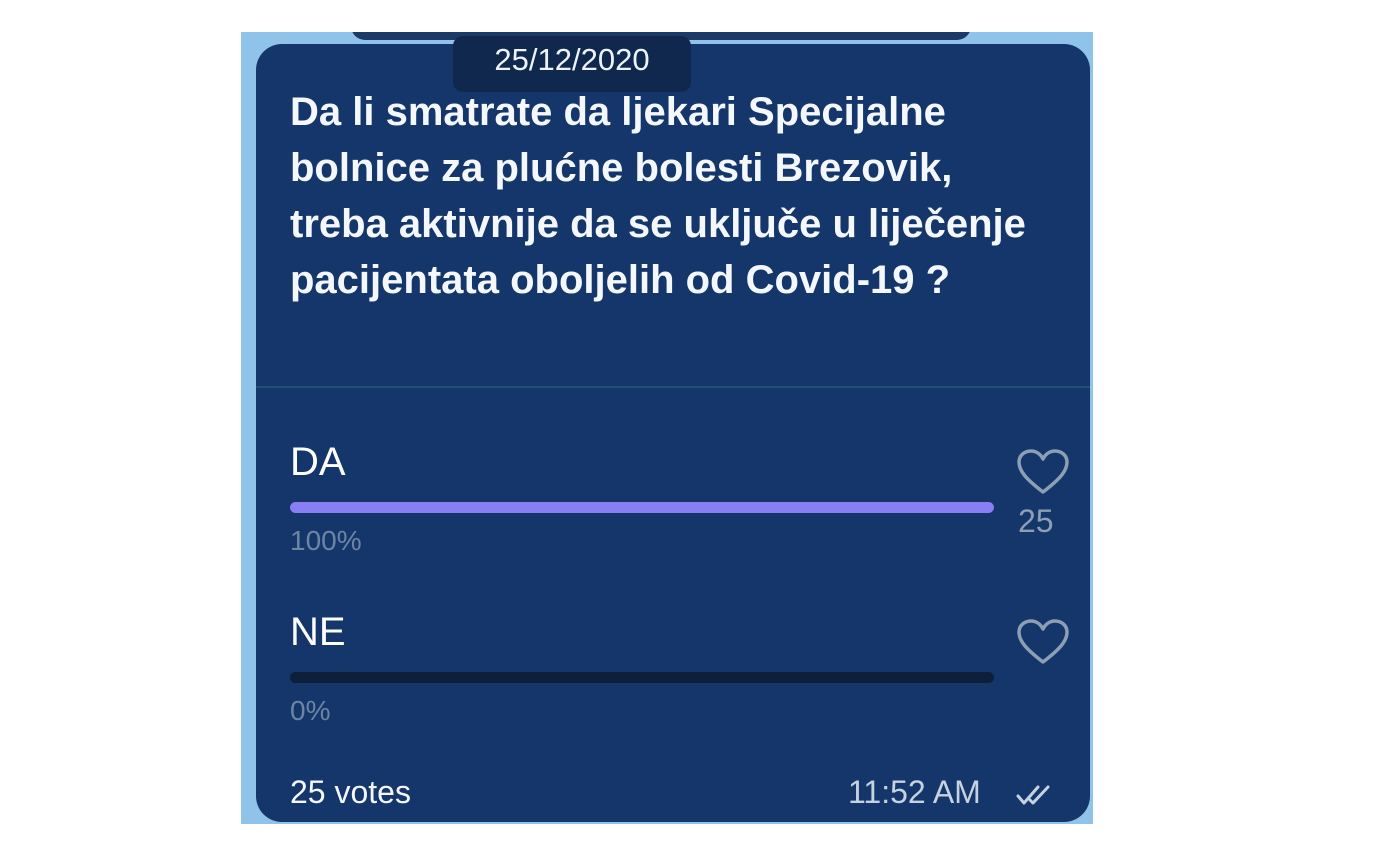 The height and width of the screenshot is (867, 1377). What do you see at coordinates (318, 632) in the screenshot?
I see `option-label: NE` at bounding box center [318, 632].